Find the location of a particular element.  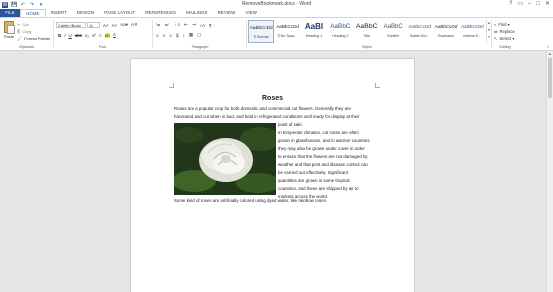

italic-button: I is located at coordinates (64, 35).